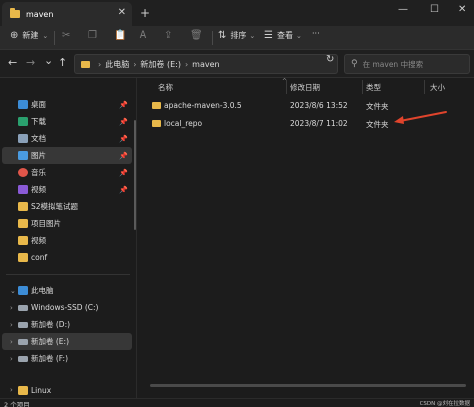 This screenshot has height=407, width=474. Describe the element at coordinates (67, 121) in the screenshot. I see `sidebar-item-downloads: 下载 📌` at that location.